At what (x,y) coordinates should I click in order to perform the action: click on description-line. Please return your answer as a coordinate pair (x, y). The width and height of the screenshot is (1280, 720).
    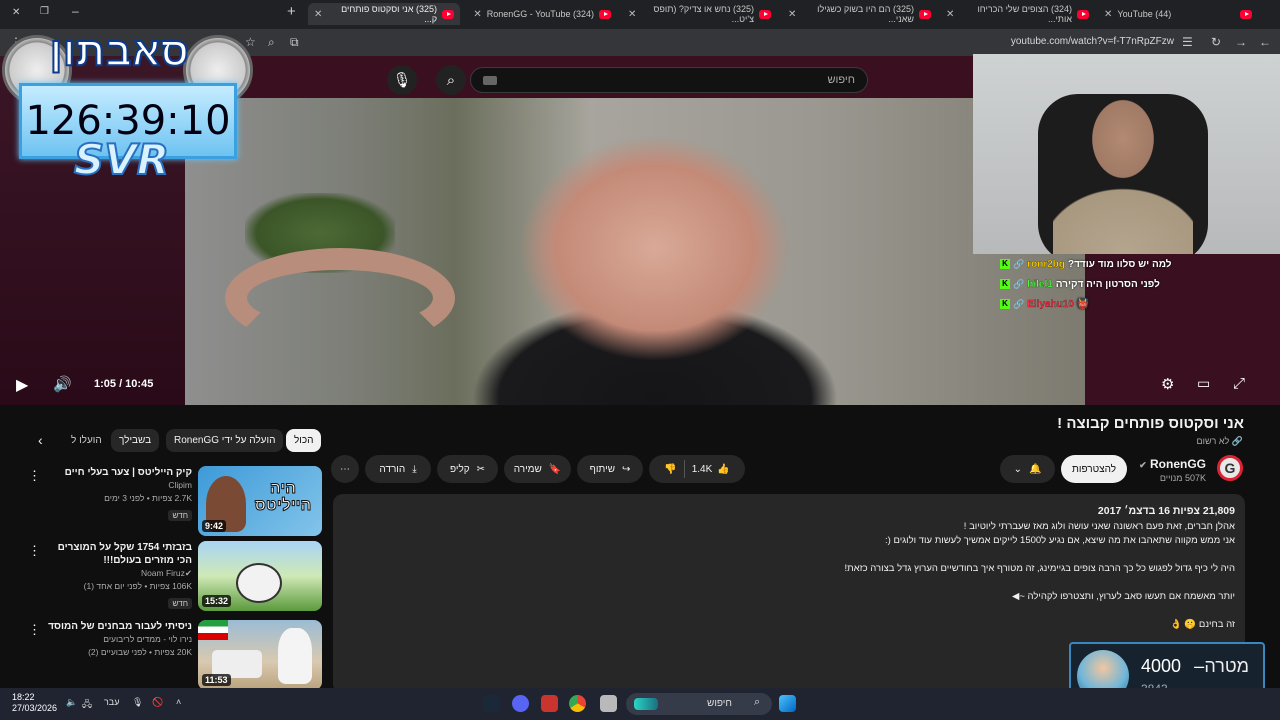
    Looking at the image, I should click on (789, 583).